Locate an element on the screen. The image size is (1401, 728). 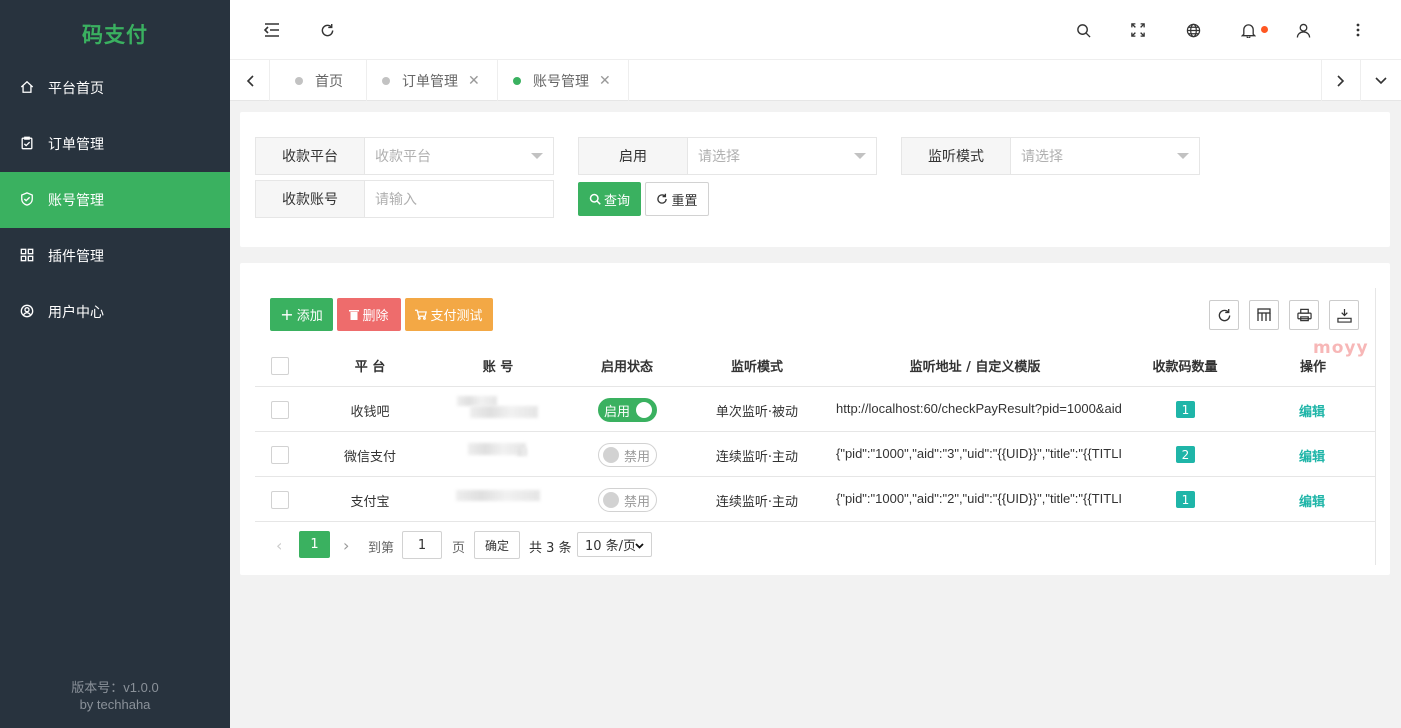
bell-icon is located at coordinates (1253, 30).